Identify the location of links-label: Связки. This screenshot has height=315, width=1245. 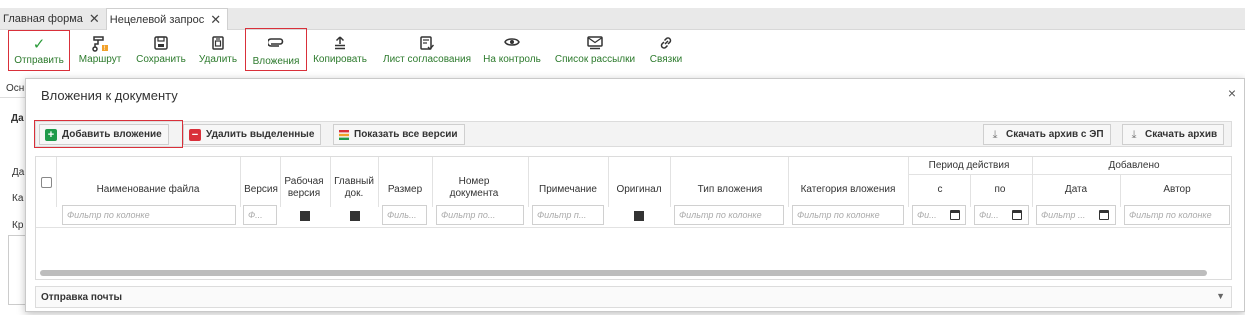
(666, 59).